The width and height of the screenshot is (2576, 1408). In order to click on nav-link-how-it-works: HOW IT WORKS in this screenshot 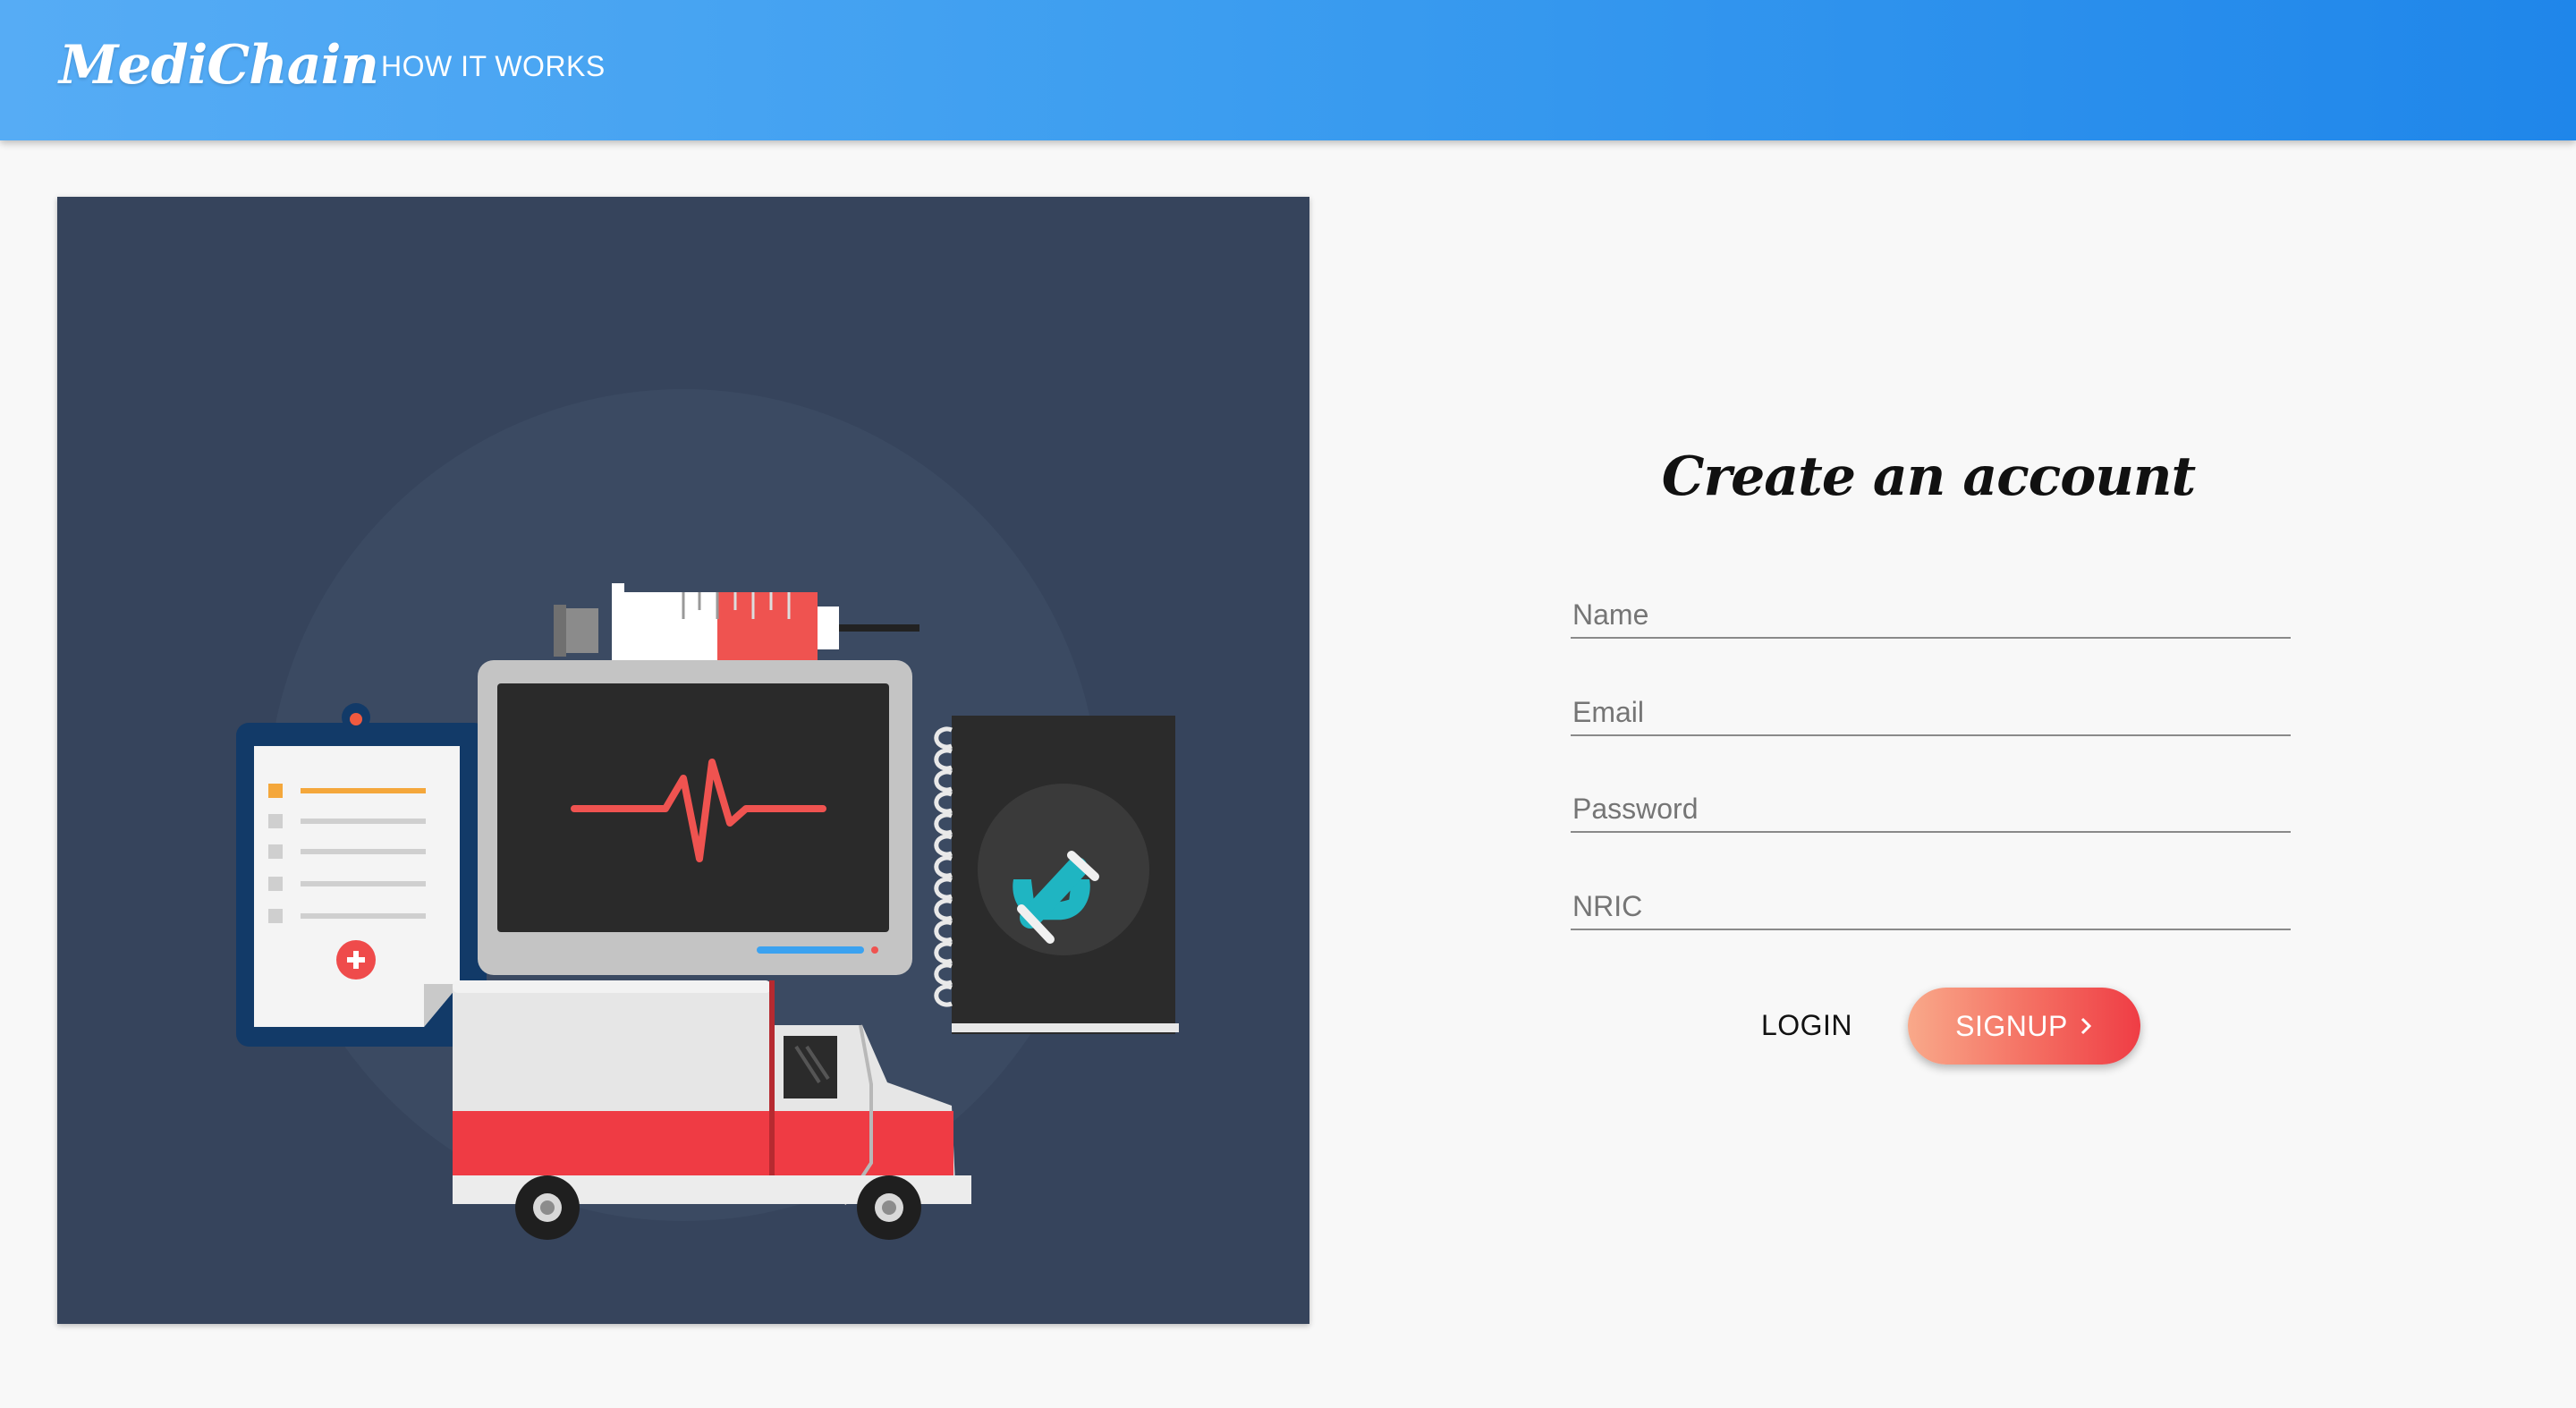, I will do `click(493, 66)`.